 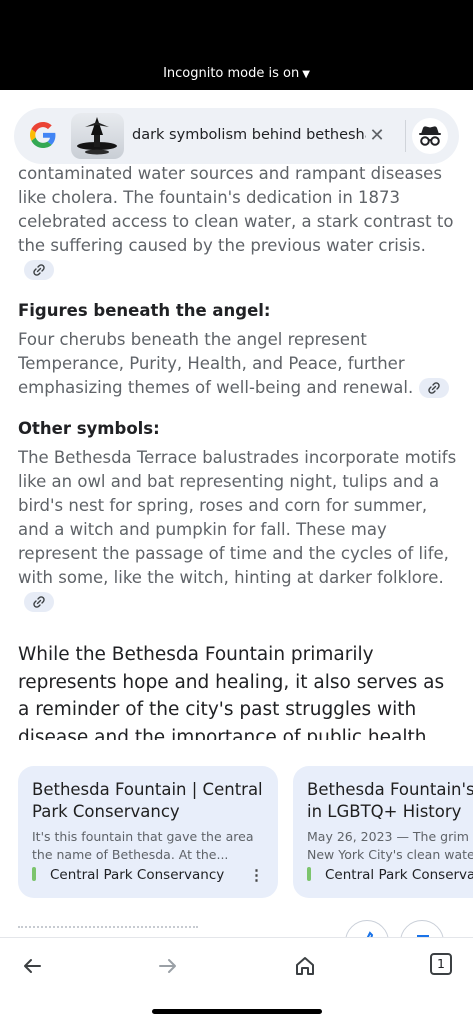 I want to click on home-indicator, so click(x=237, y=1011).